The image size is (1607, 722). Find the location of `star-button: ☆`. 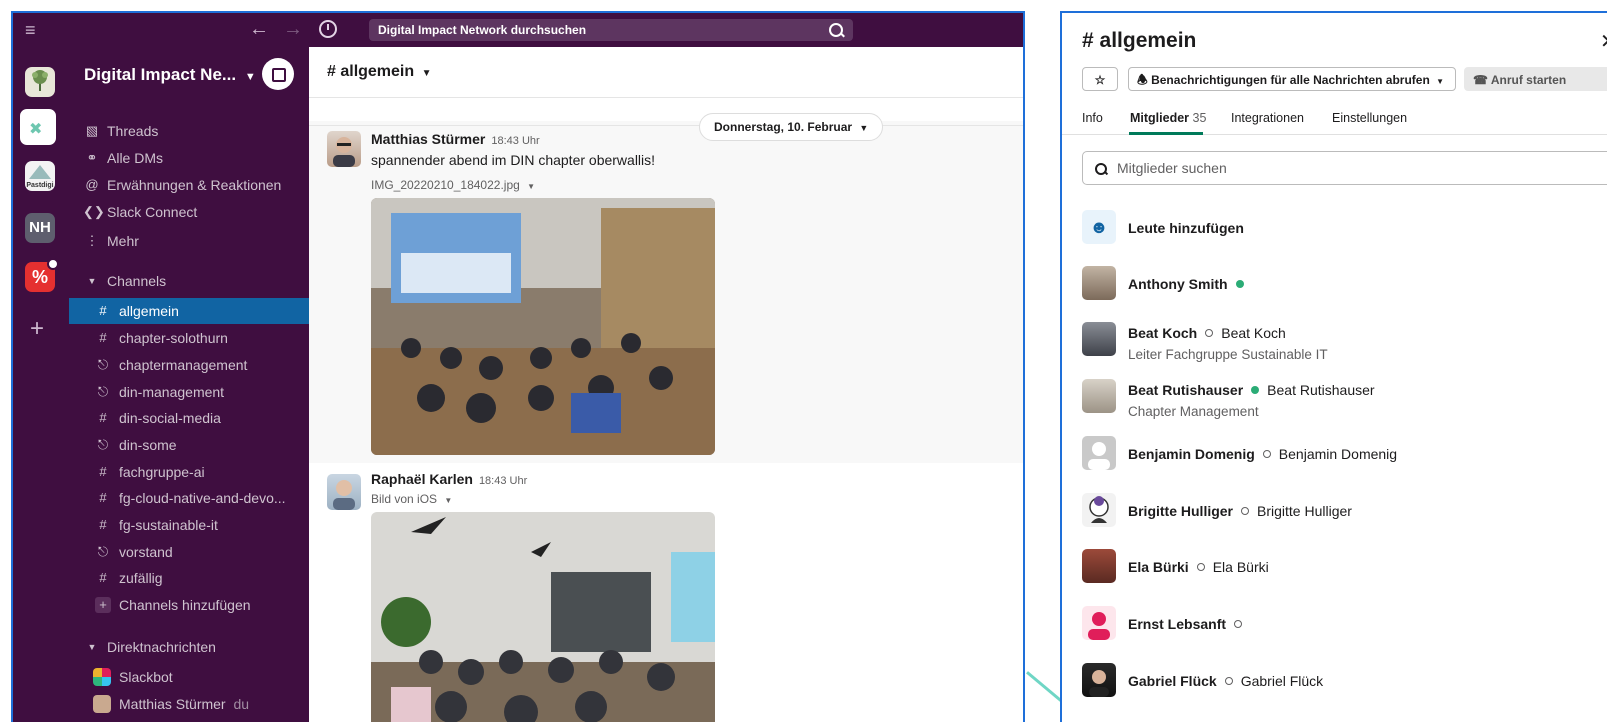

star-button: ☆ is located at coordinates (1100, 79).